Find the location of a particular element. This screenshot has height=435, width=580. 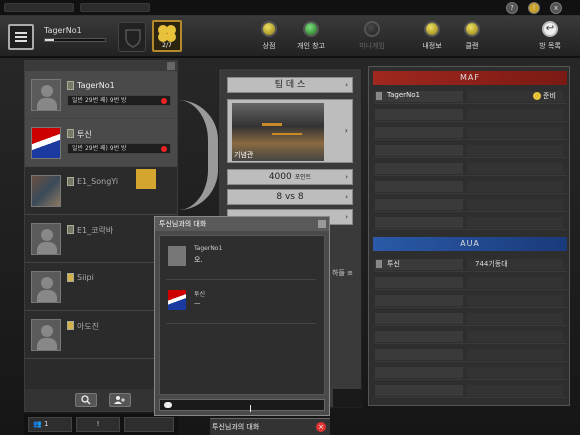

clan-icon is located at coordinates (472, 29).